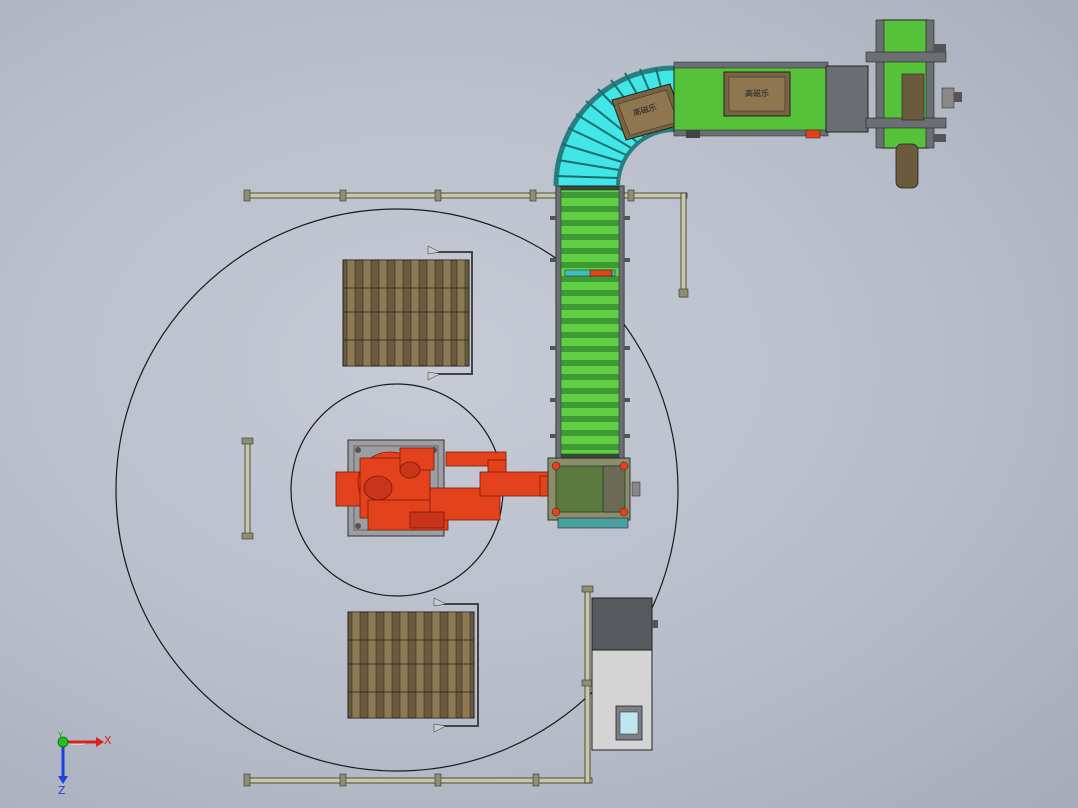 Image resolution: width=1078 pixels, height=808 pixels. What do you see at coordinates (60, 735) in the screenshot?
I see `axis-y-label: Y` at bounding box center [60, 735].